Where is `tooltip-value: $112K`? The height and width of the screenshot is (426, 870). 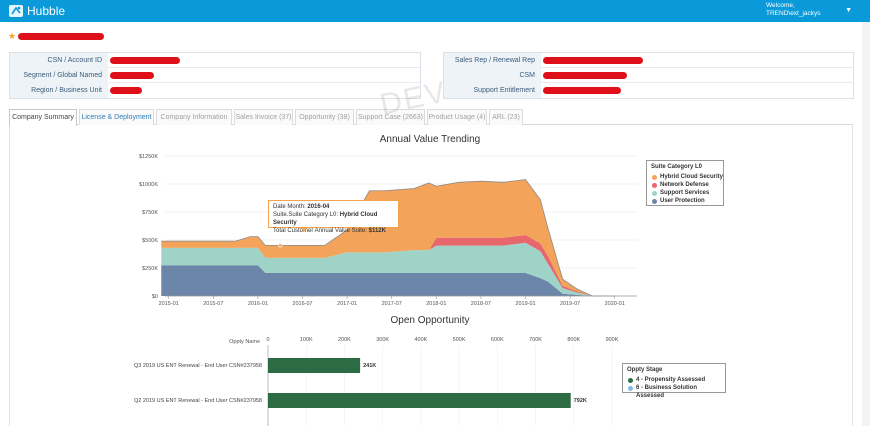 tooltip-value: $112K is located at coordinates (377, 231).